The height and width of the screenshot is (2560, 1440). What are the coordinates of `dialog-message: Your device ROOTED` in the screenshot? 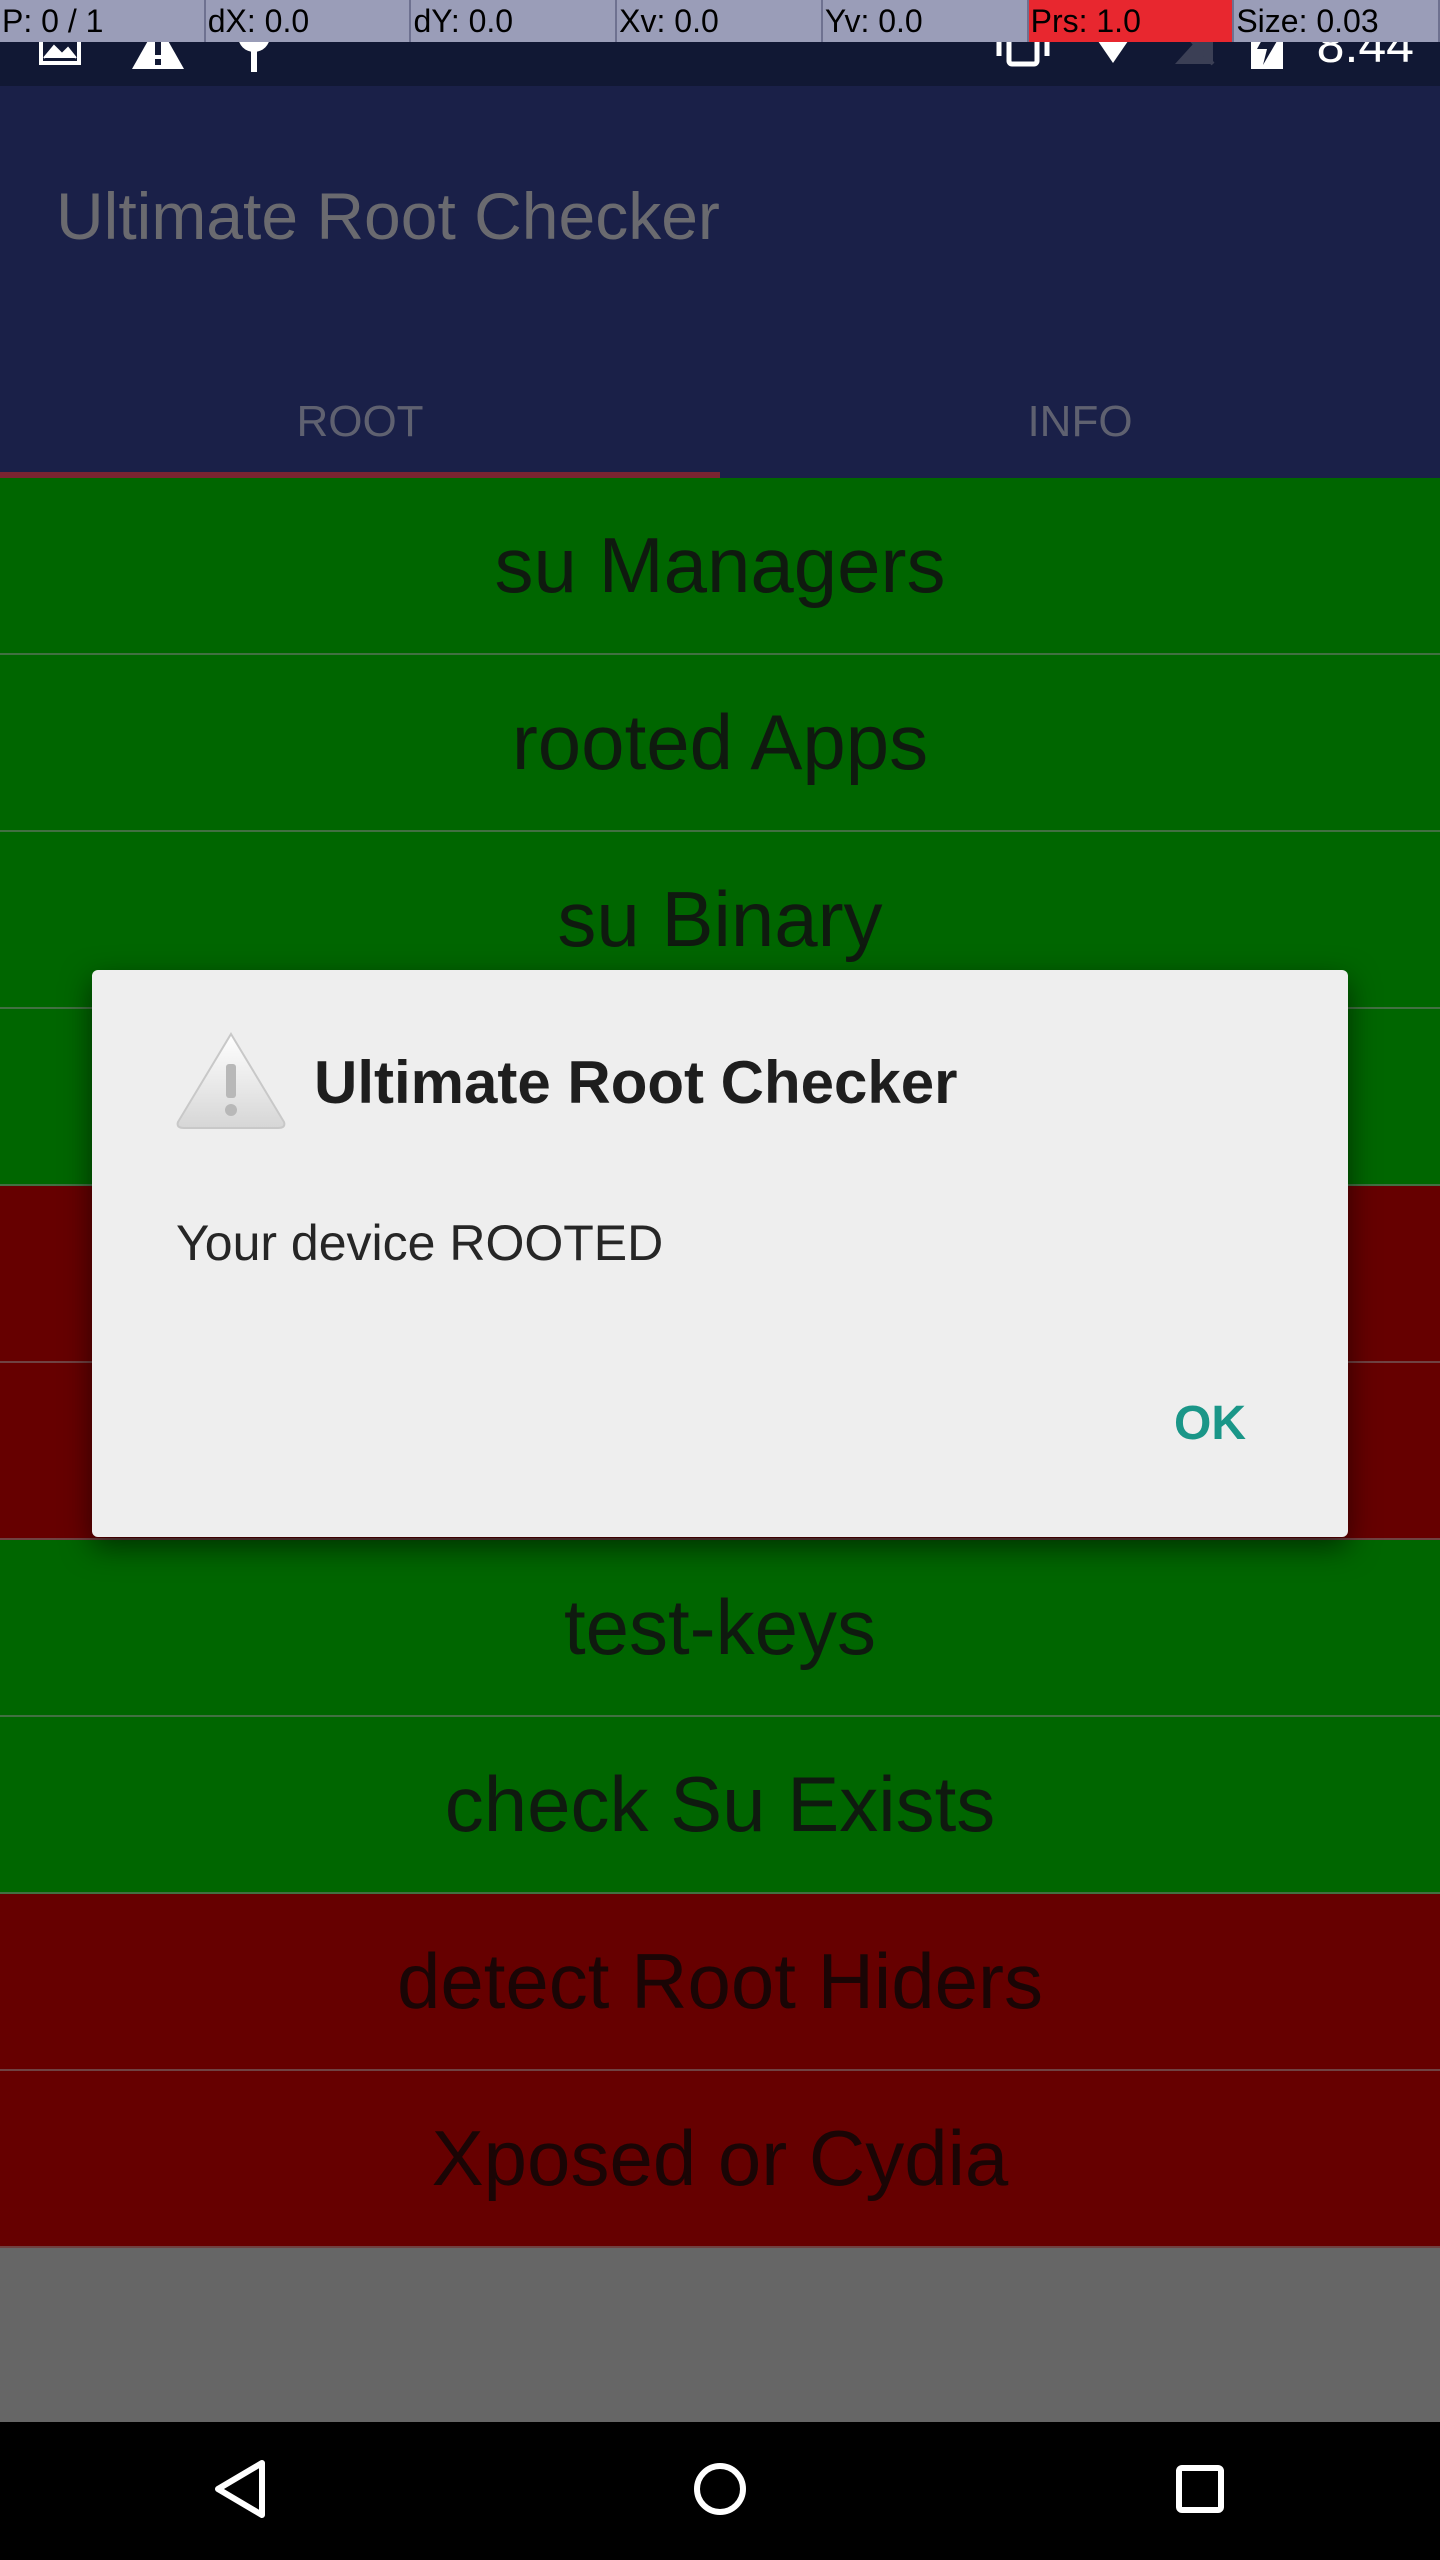 It's located at (420, 1243).